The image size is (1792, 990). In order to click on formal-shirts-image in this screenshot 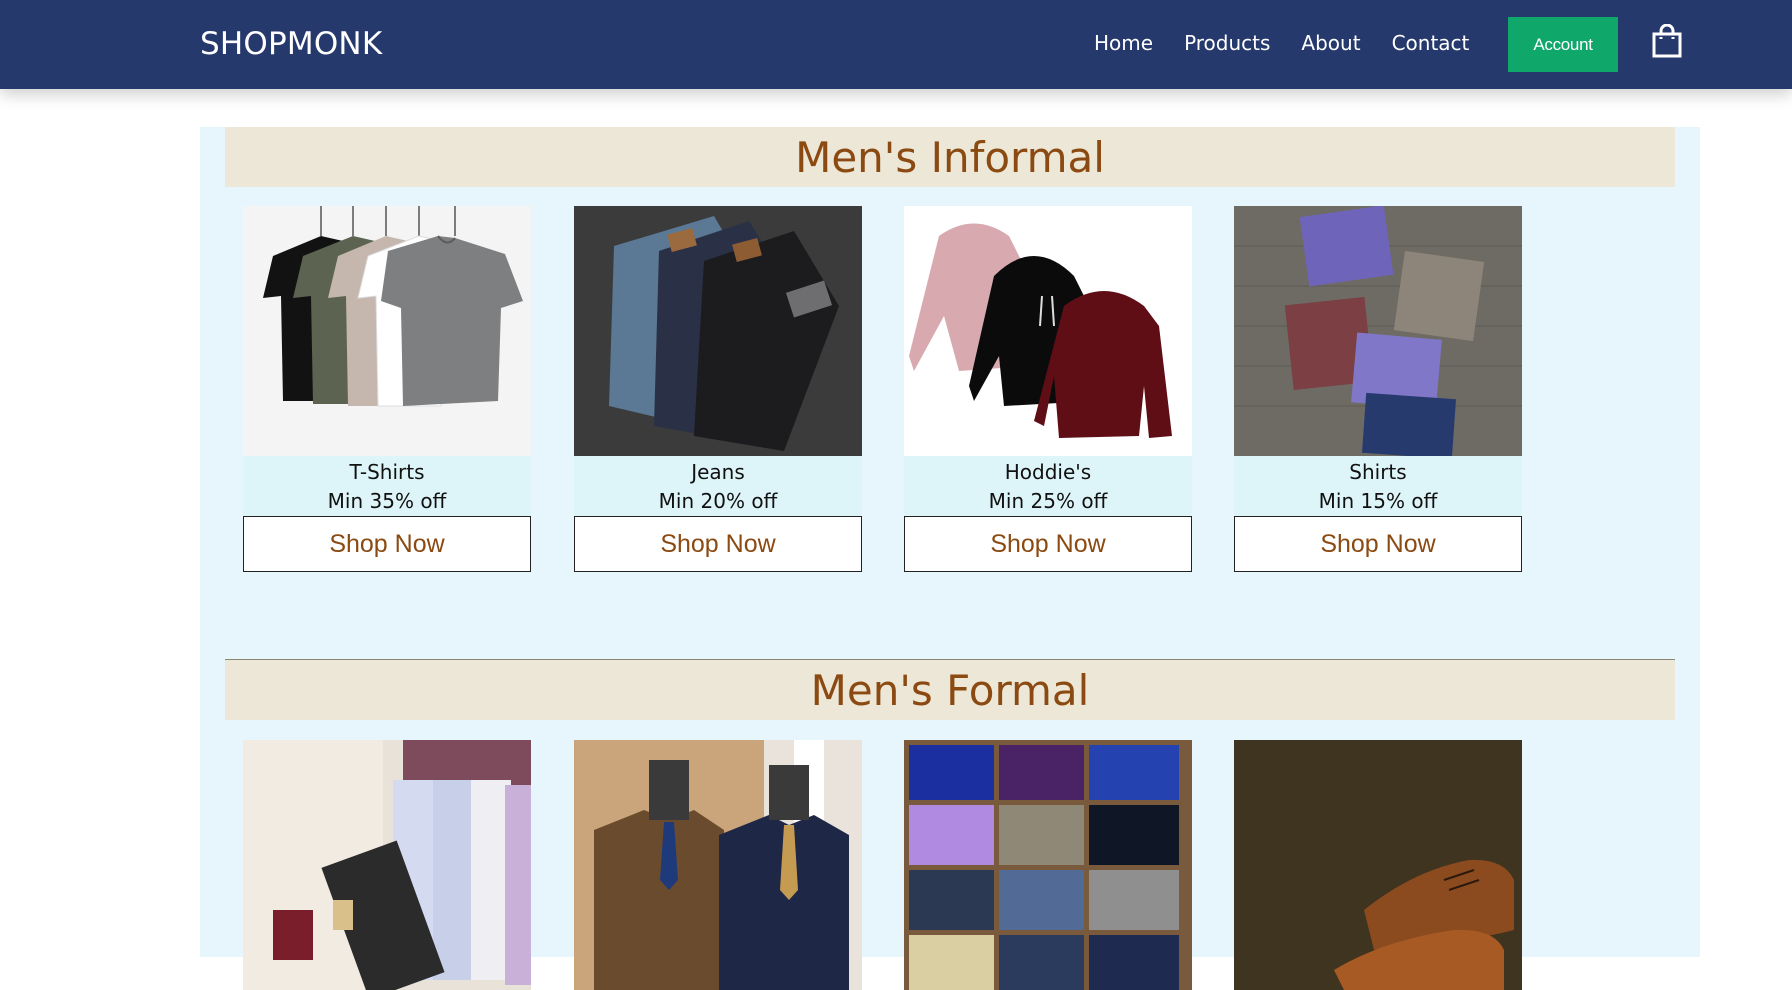, I will do `click(387, 865)`.